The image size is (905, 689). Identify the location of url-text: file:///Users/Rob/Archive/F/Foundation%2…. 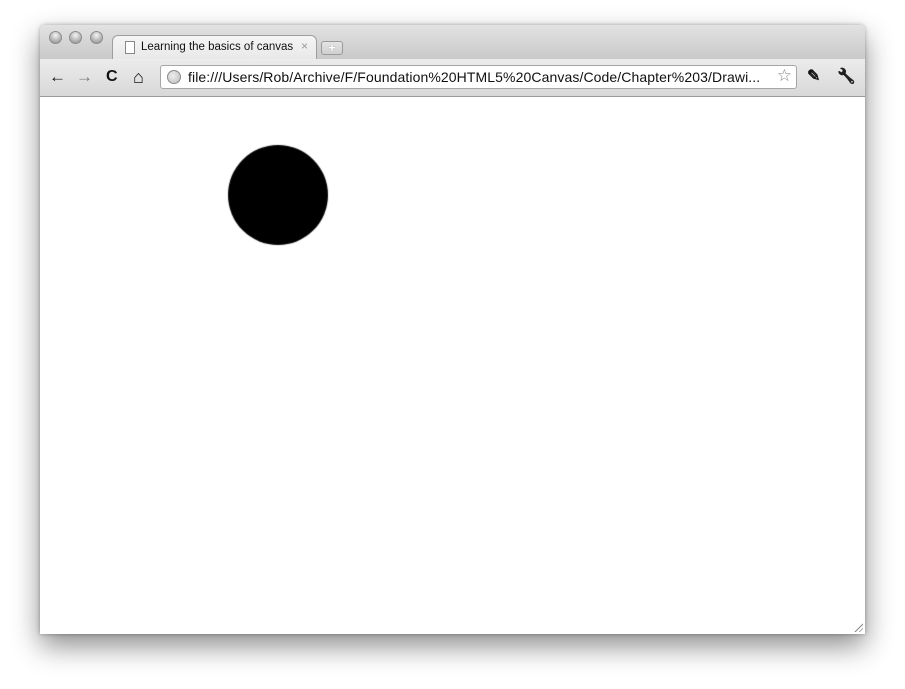
(474, 77).